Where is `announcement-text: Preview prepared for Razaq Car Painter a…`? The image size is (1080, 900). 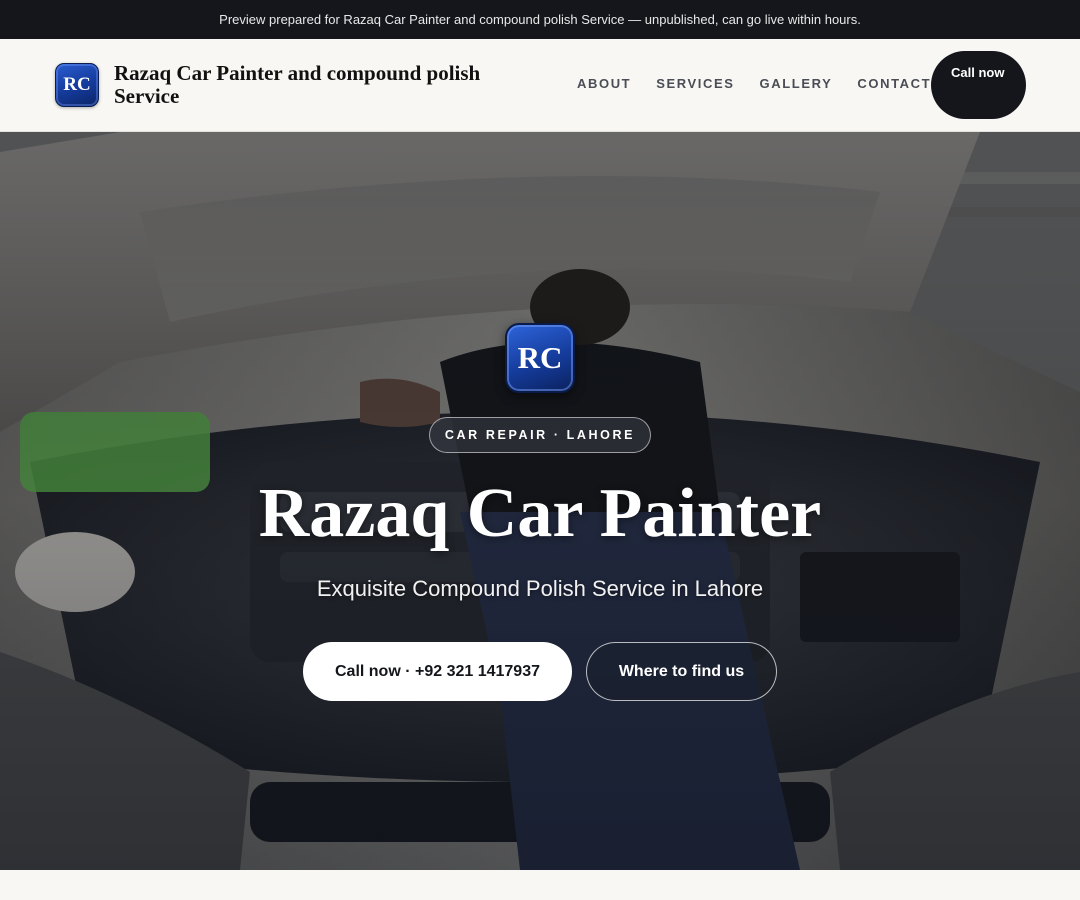 announcement-text: Preview prepared for Razaq Car Painter a… is located at coordinates (540, 19).